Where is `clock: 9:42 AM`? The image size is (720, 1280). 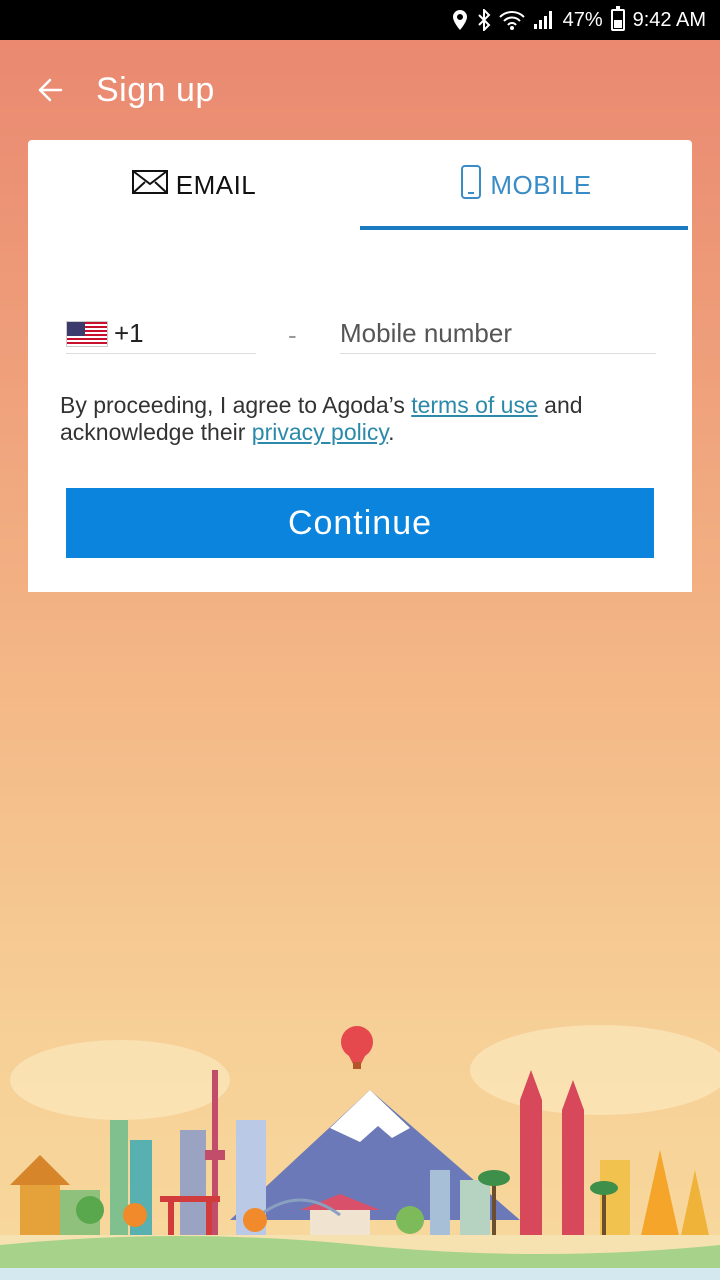
clock: 9:42 AM is located at coordinates (669, 19).